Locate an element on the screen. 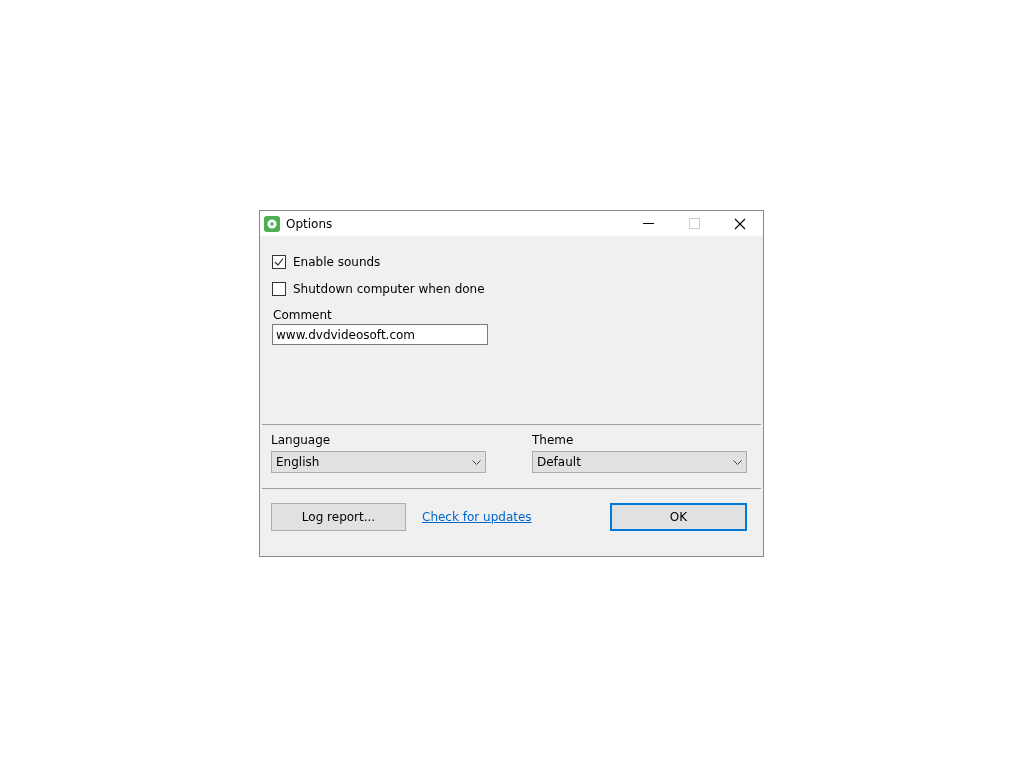  dropdown-label: Theme is located at coordinates (553, 440).